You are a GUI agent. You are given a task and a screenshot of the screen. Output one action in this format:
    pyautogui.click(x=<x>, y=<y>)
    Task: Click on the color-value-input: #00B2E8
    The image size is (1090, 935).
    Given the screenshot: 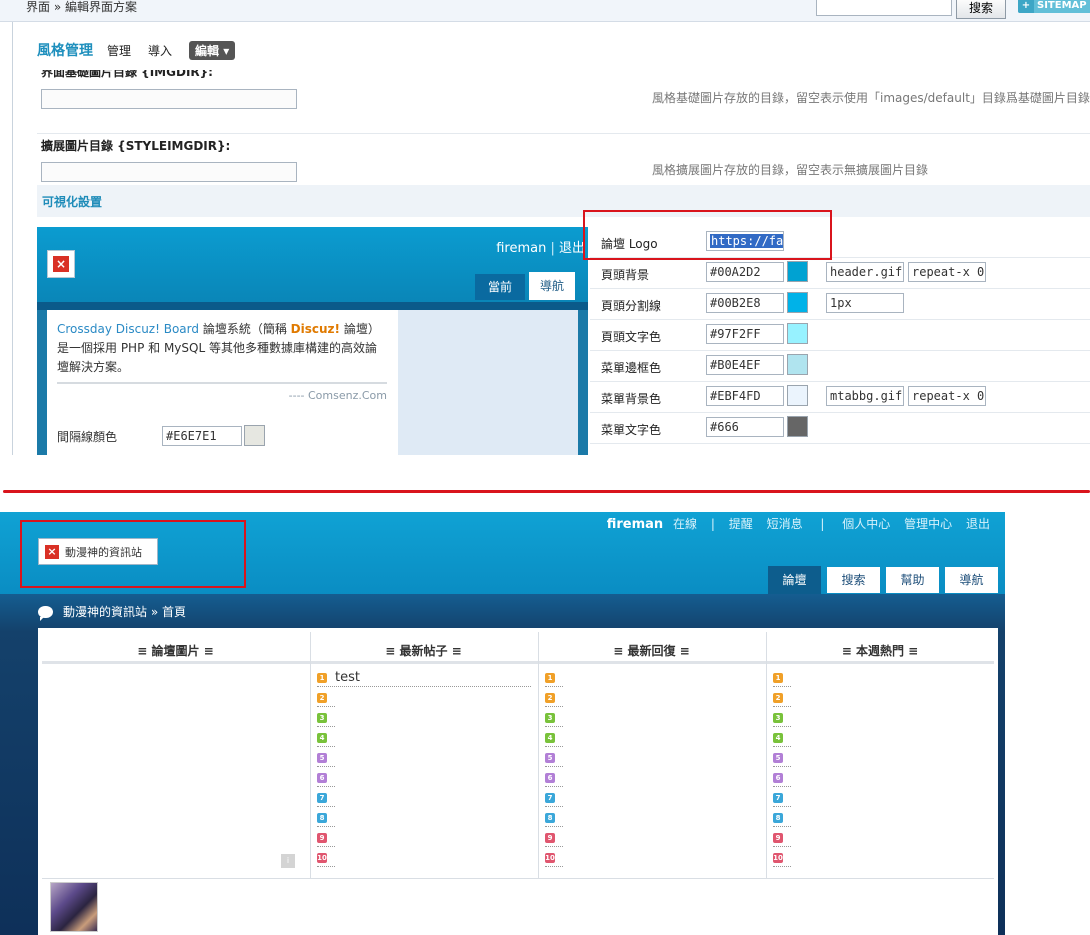 What is the action you would take?
    pyautogui.click(x=745, y=303)
    